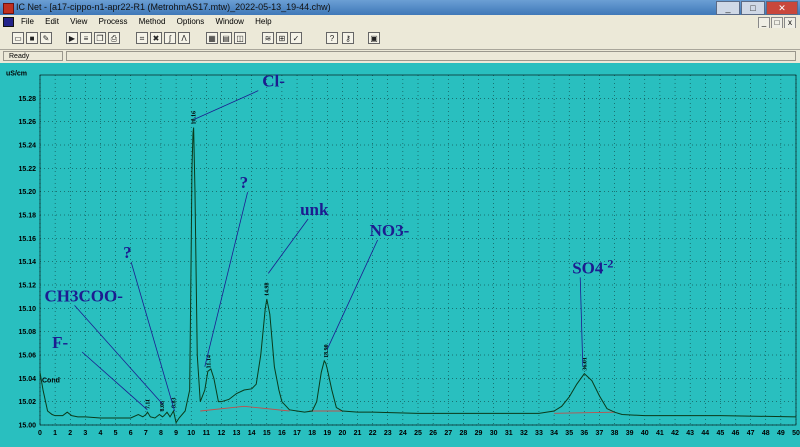  What do you see at coordinates (27, 402) in the screenshot?
I see `y-tick-label: 15.02` at bounding box center [27, 402].